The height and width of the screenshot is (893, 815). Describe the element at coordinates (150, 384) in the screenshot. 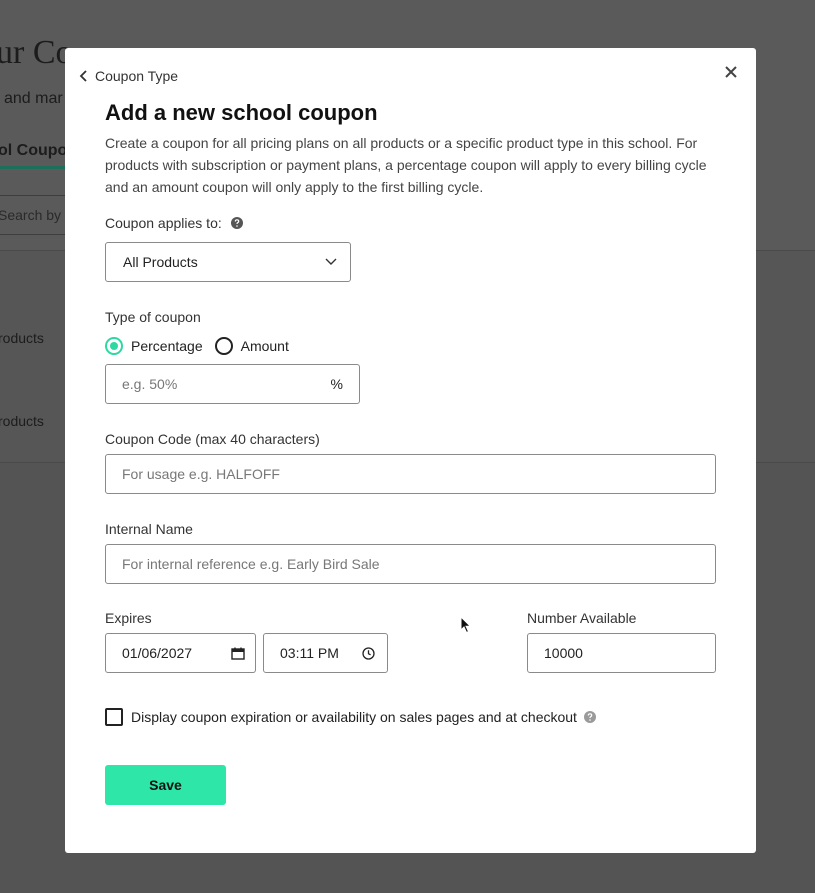

I see `coupon-value-placeholder: e.g. 50%` at that location.